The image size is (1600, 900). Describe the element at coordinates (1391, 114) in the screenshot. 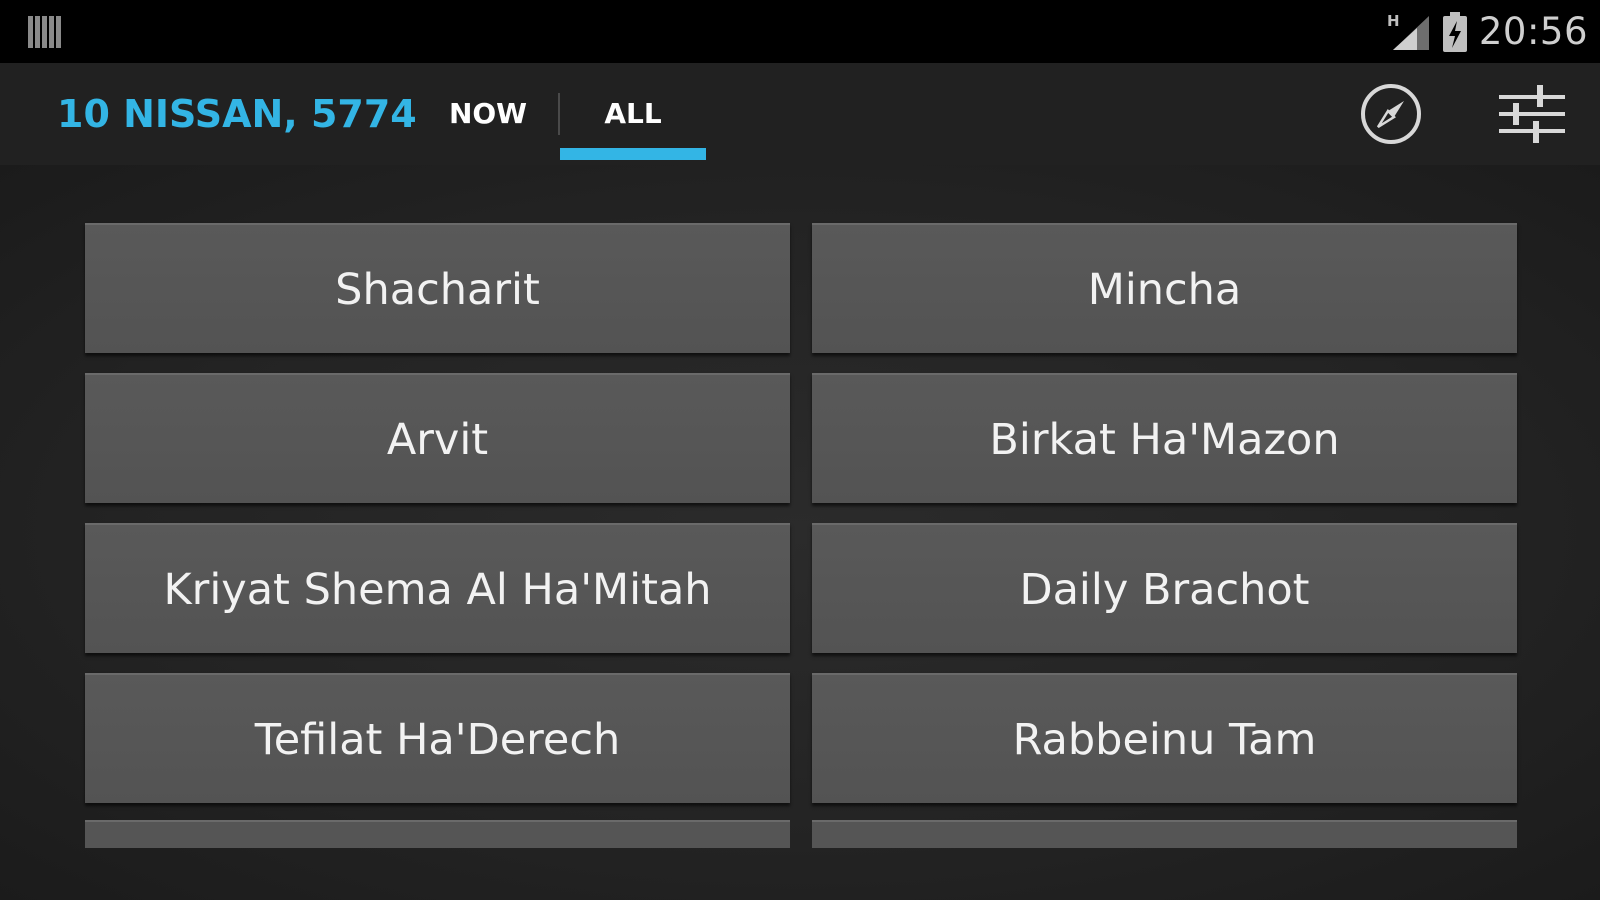

I see `compass-icon` at that location.